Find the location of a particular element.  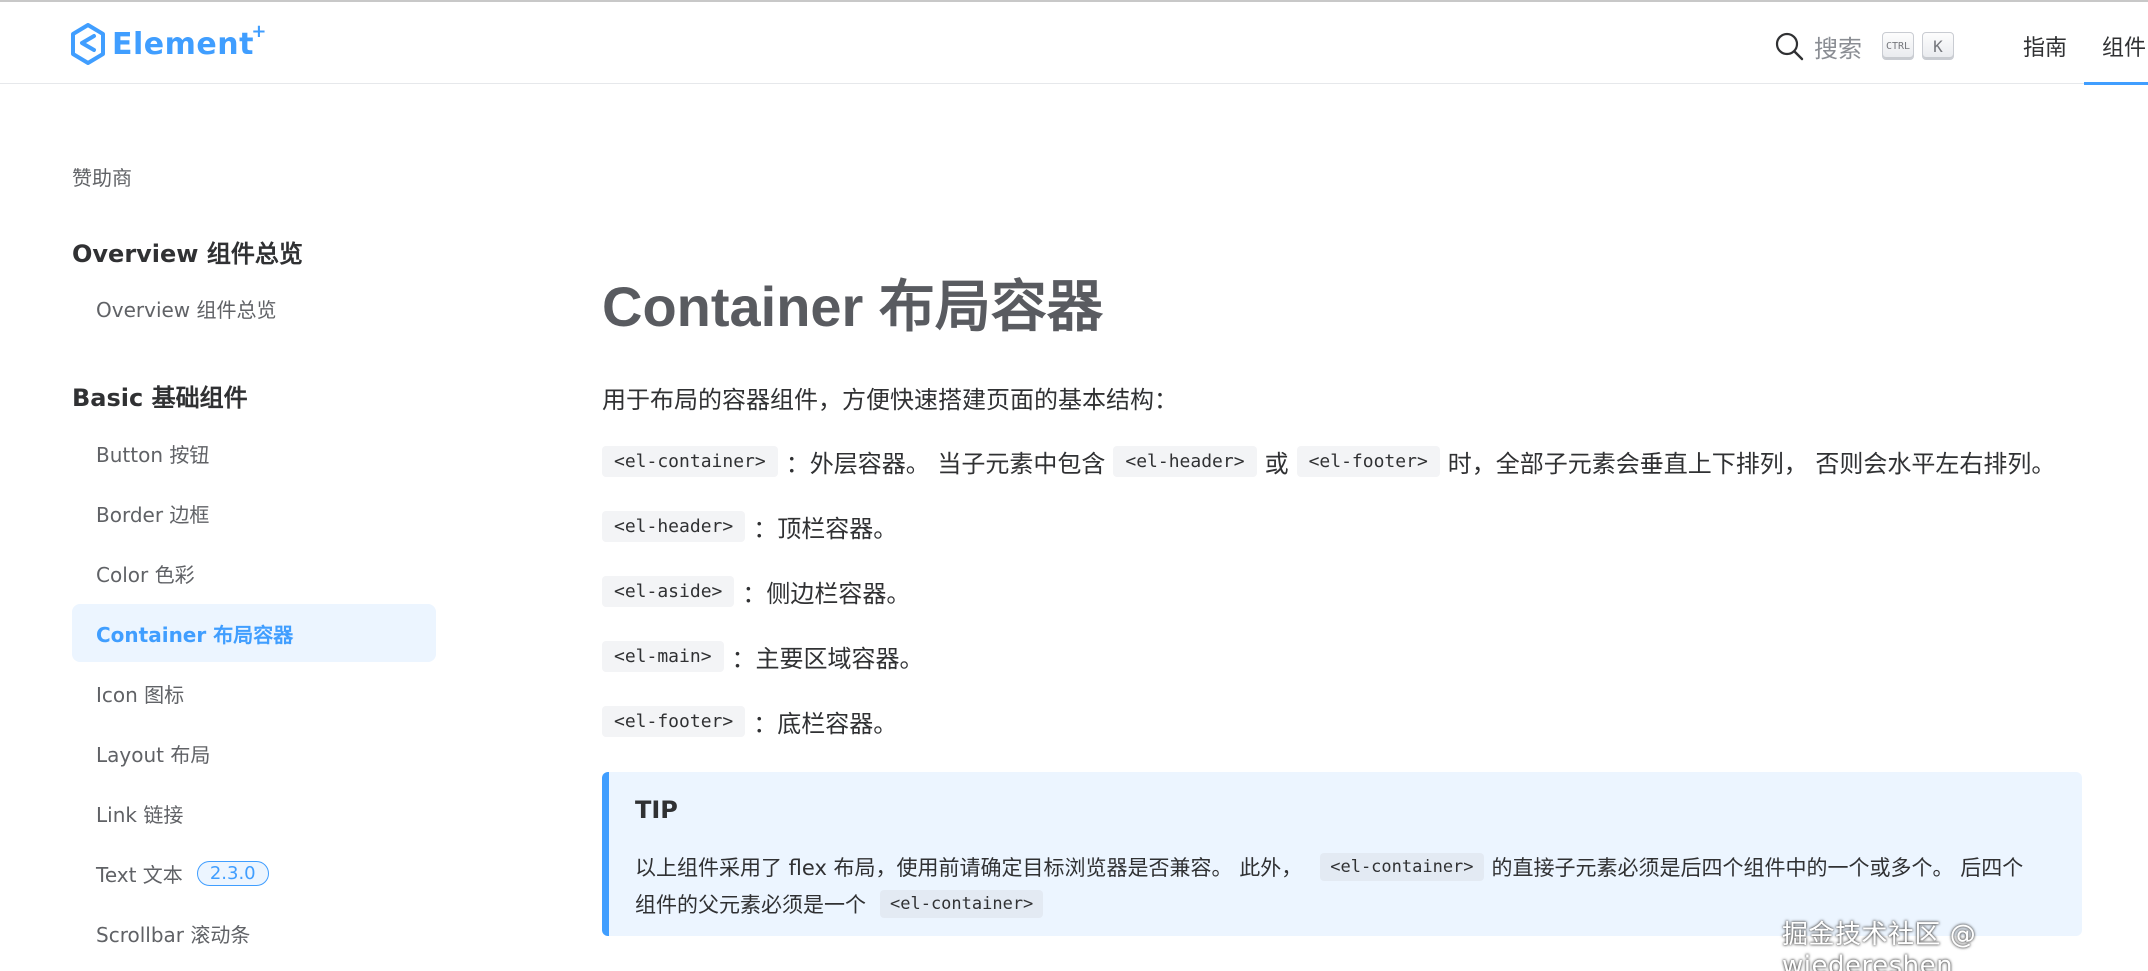

header-description: <el-header> ：顶栏容器。 is located at coordinates (753, 526).